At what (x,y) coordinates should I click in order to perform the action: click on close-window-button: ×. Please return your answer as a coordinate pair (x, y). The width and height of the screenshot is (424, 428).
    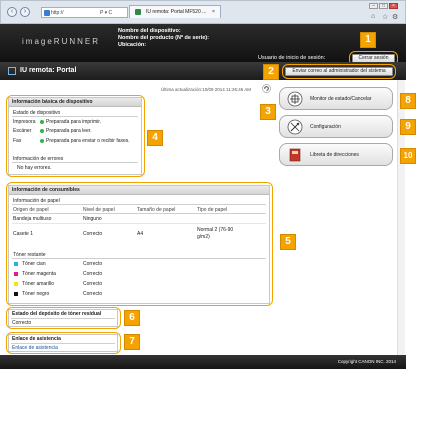
    Looking at the image, I should click on (393, 6).